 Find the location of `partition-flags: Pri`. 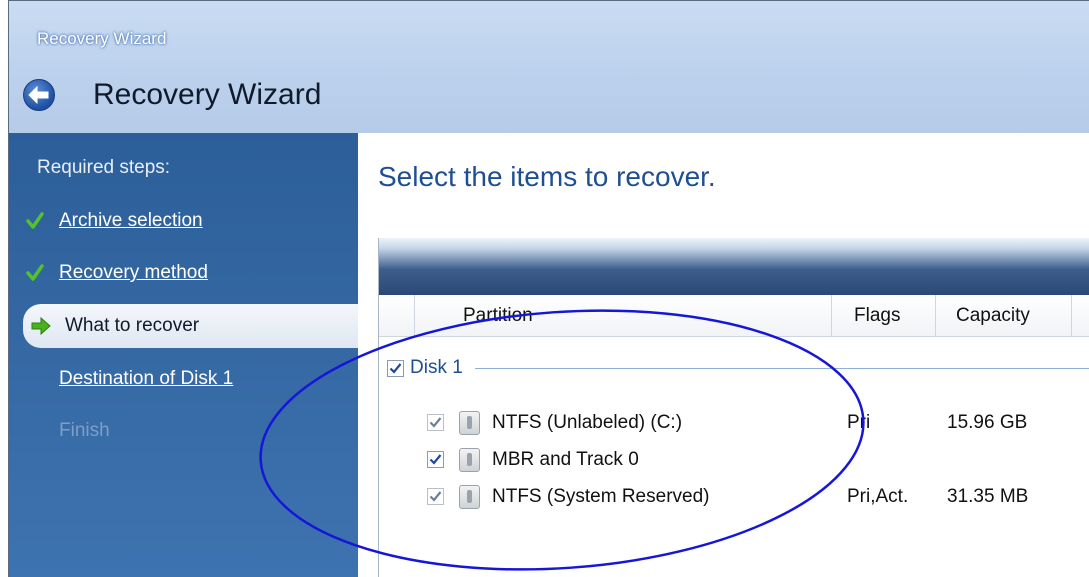

partition-flags: Pri is located at coordinates (859, 422).